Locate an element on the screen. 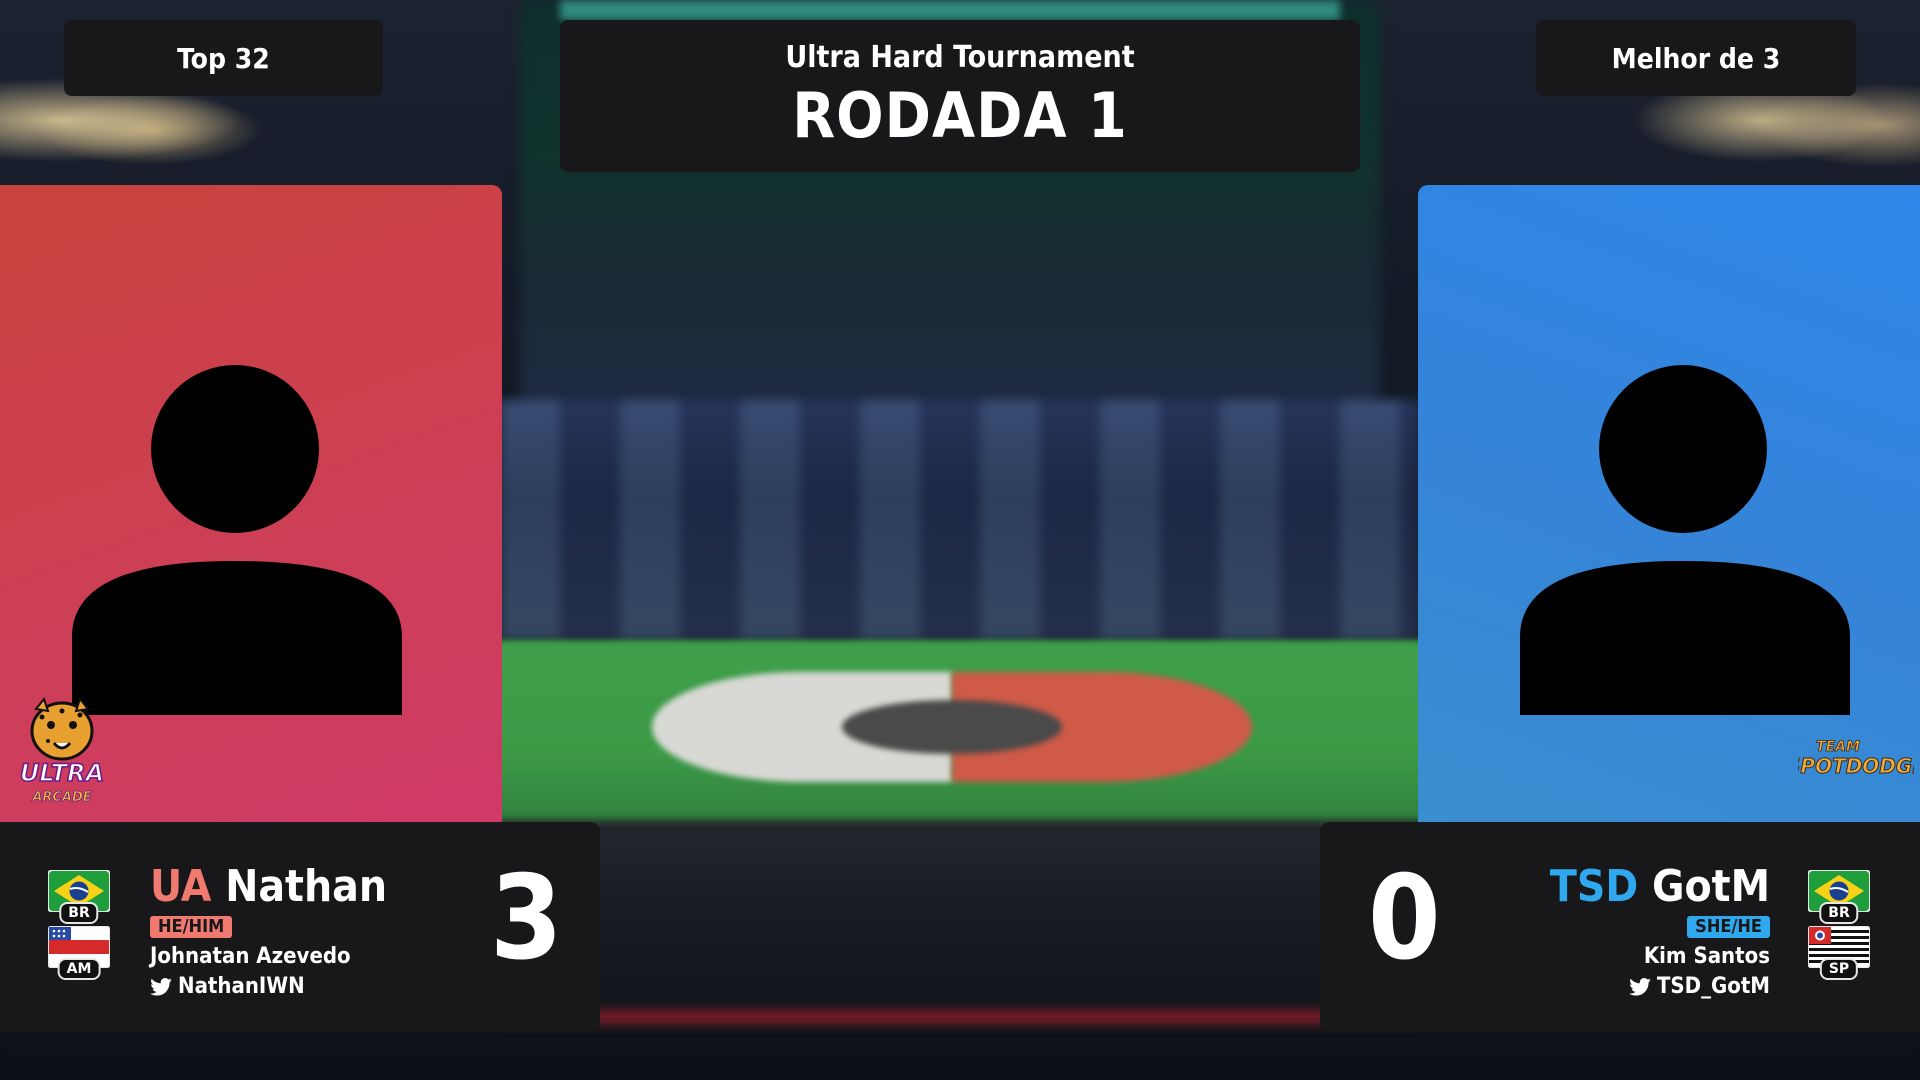  pronoun-badge: HE/HIM is located at coordinates (191, 927).